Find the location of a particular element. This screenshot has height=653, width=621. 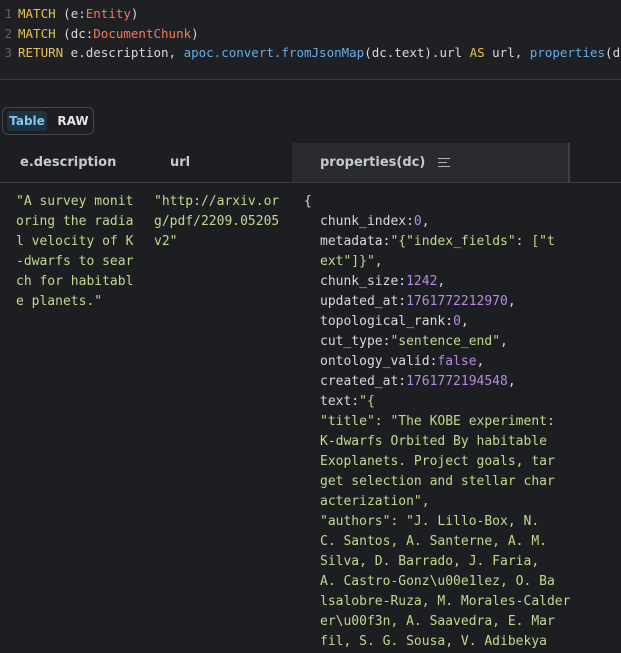

property-key: text: is located at coordinates (340, 401).